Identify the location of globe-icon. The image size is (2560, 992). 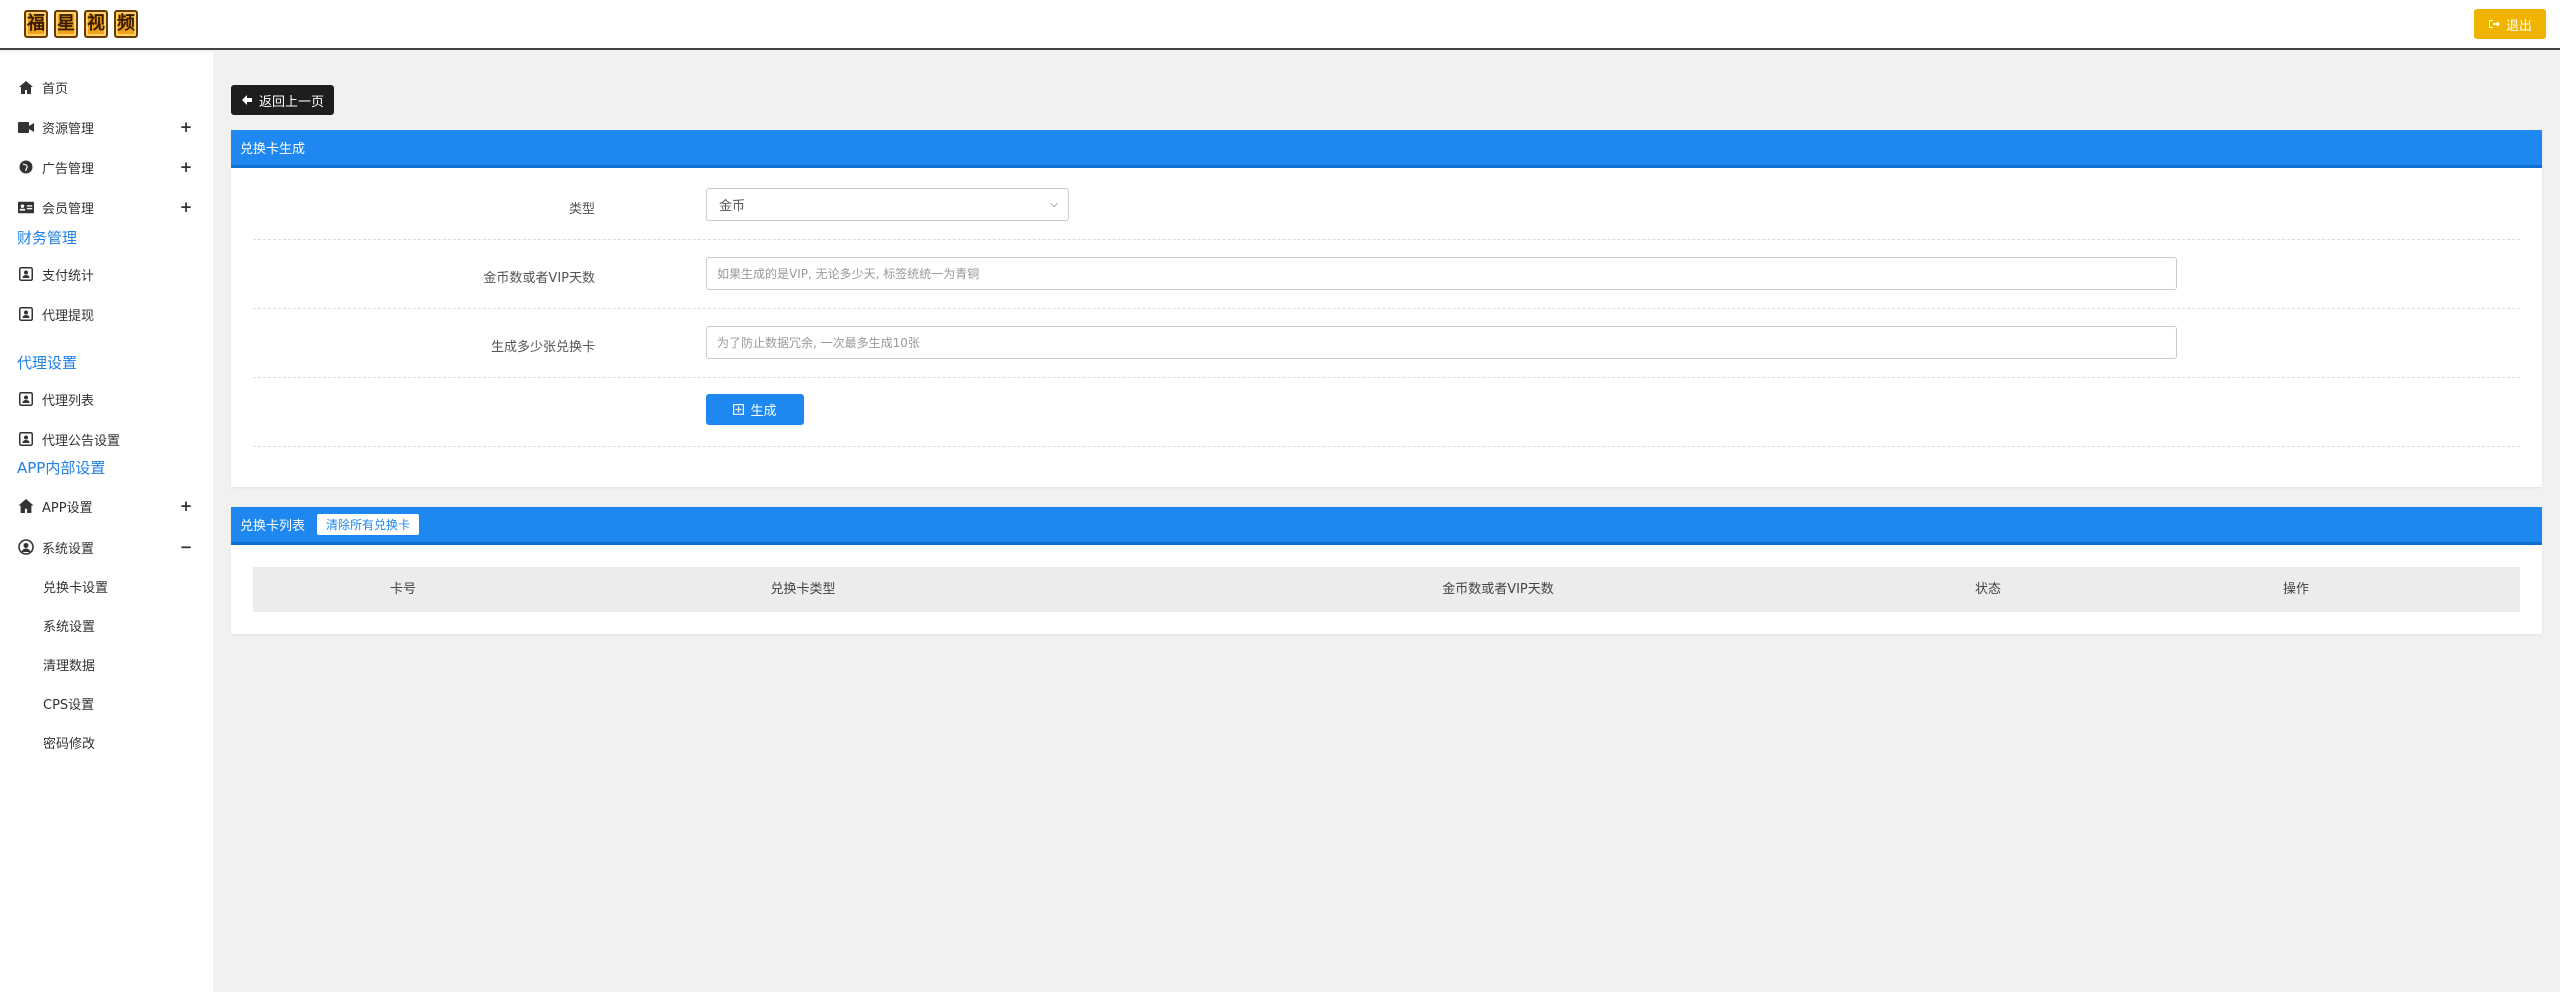
(26, 167).